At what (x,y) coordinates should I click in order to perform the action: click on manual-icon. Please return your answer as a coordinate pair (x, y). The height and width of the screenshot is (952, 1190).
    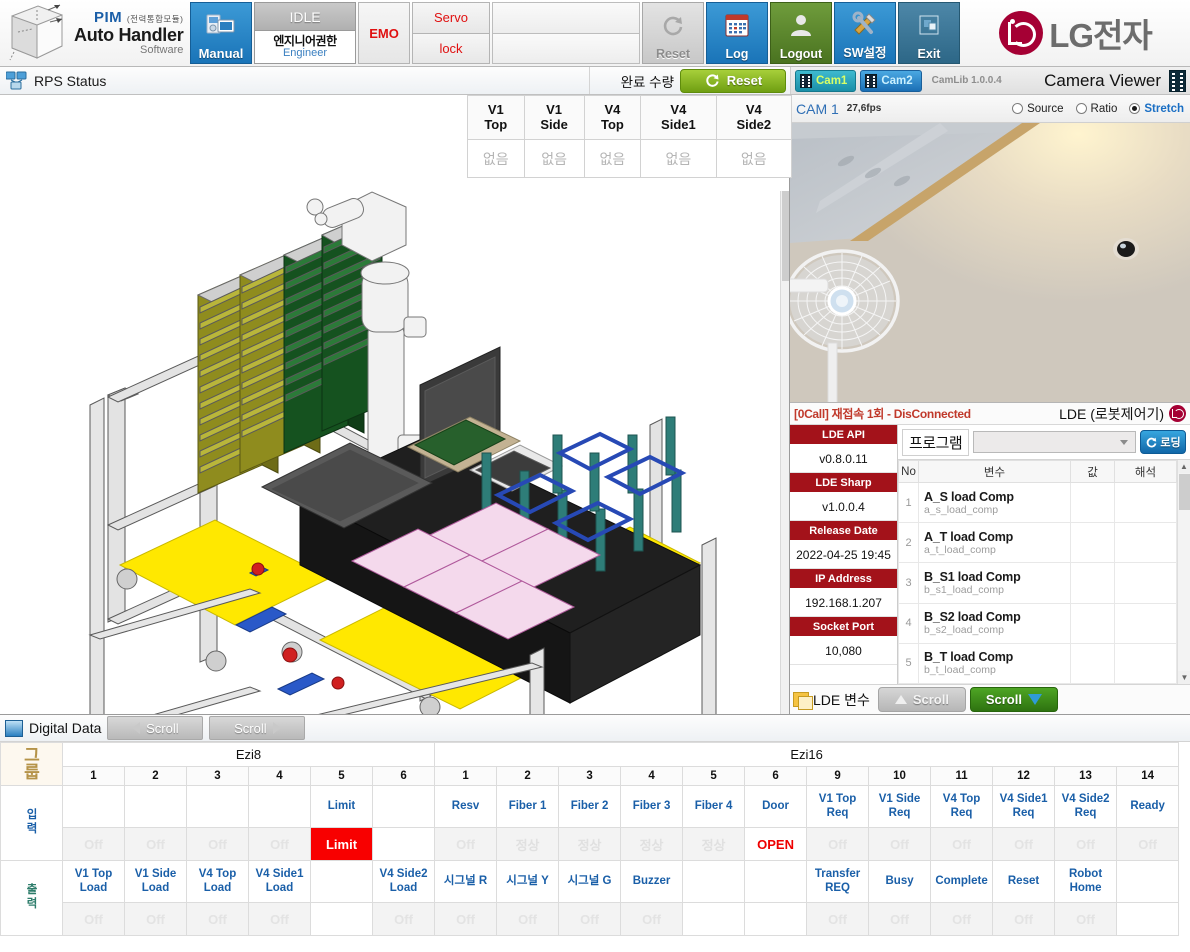
    Looking at the image, I should click on (221, 24).